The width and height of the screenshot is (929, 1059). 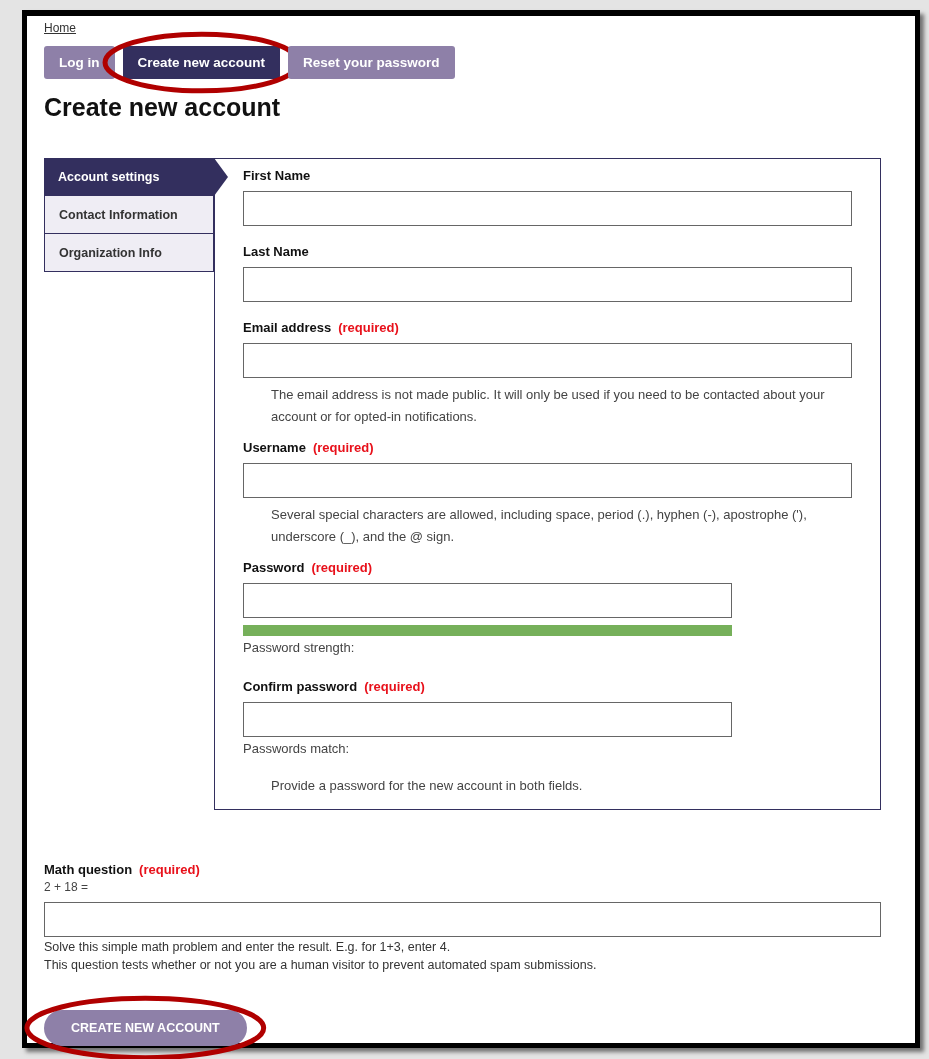 I want to click on field-label: Username, so click(x=274, y=447).